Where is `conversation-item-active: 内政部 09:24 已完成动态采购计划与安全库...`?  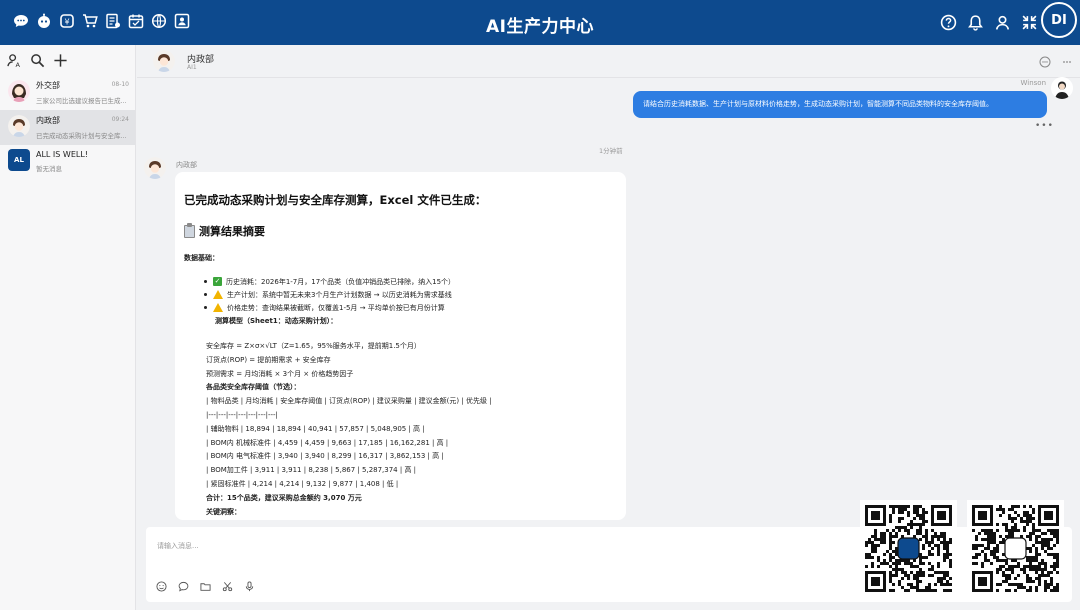 conversation-item-active: 内政部 09:24 已完成动态采购计划与安全库... is located at coordinates (67, 127).